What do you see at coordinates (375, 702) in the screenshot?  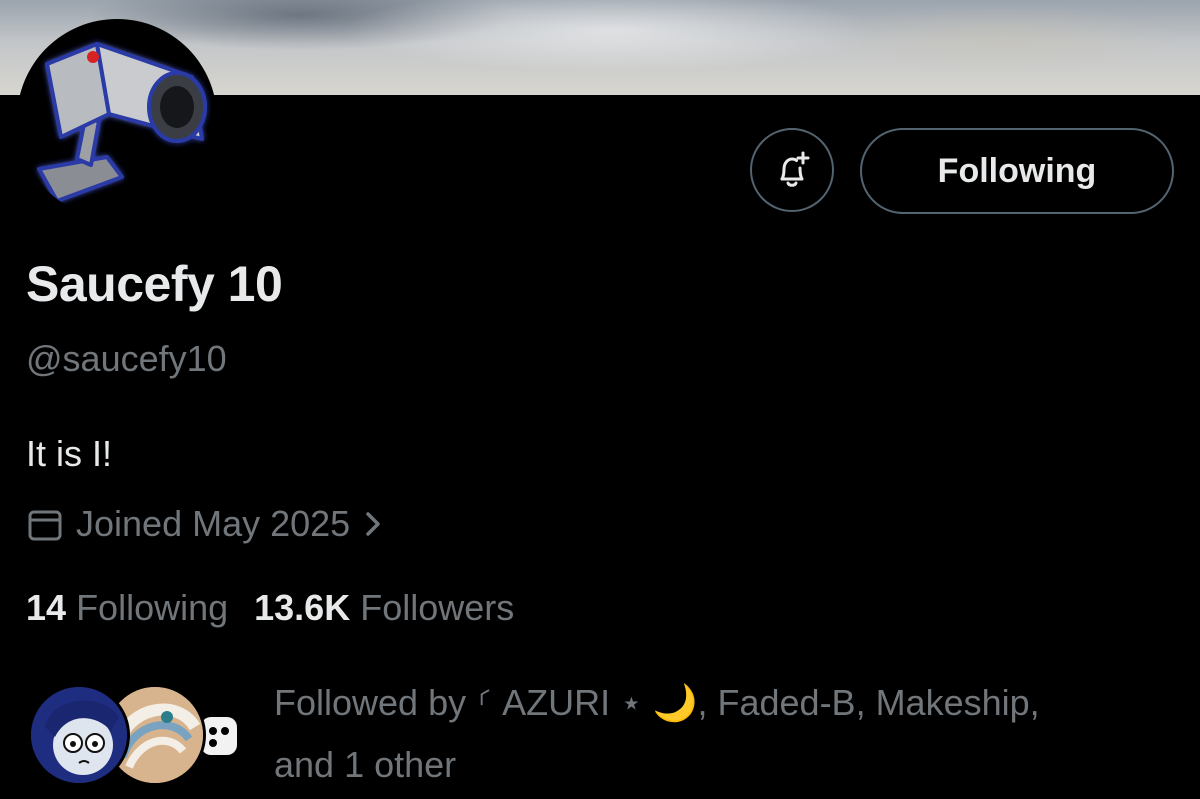 I see `followed-by-prefix: Followed by` at bounding box center [375, 702].